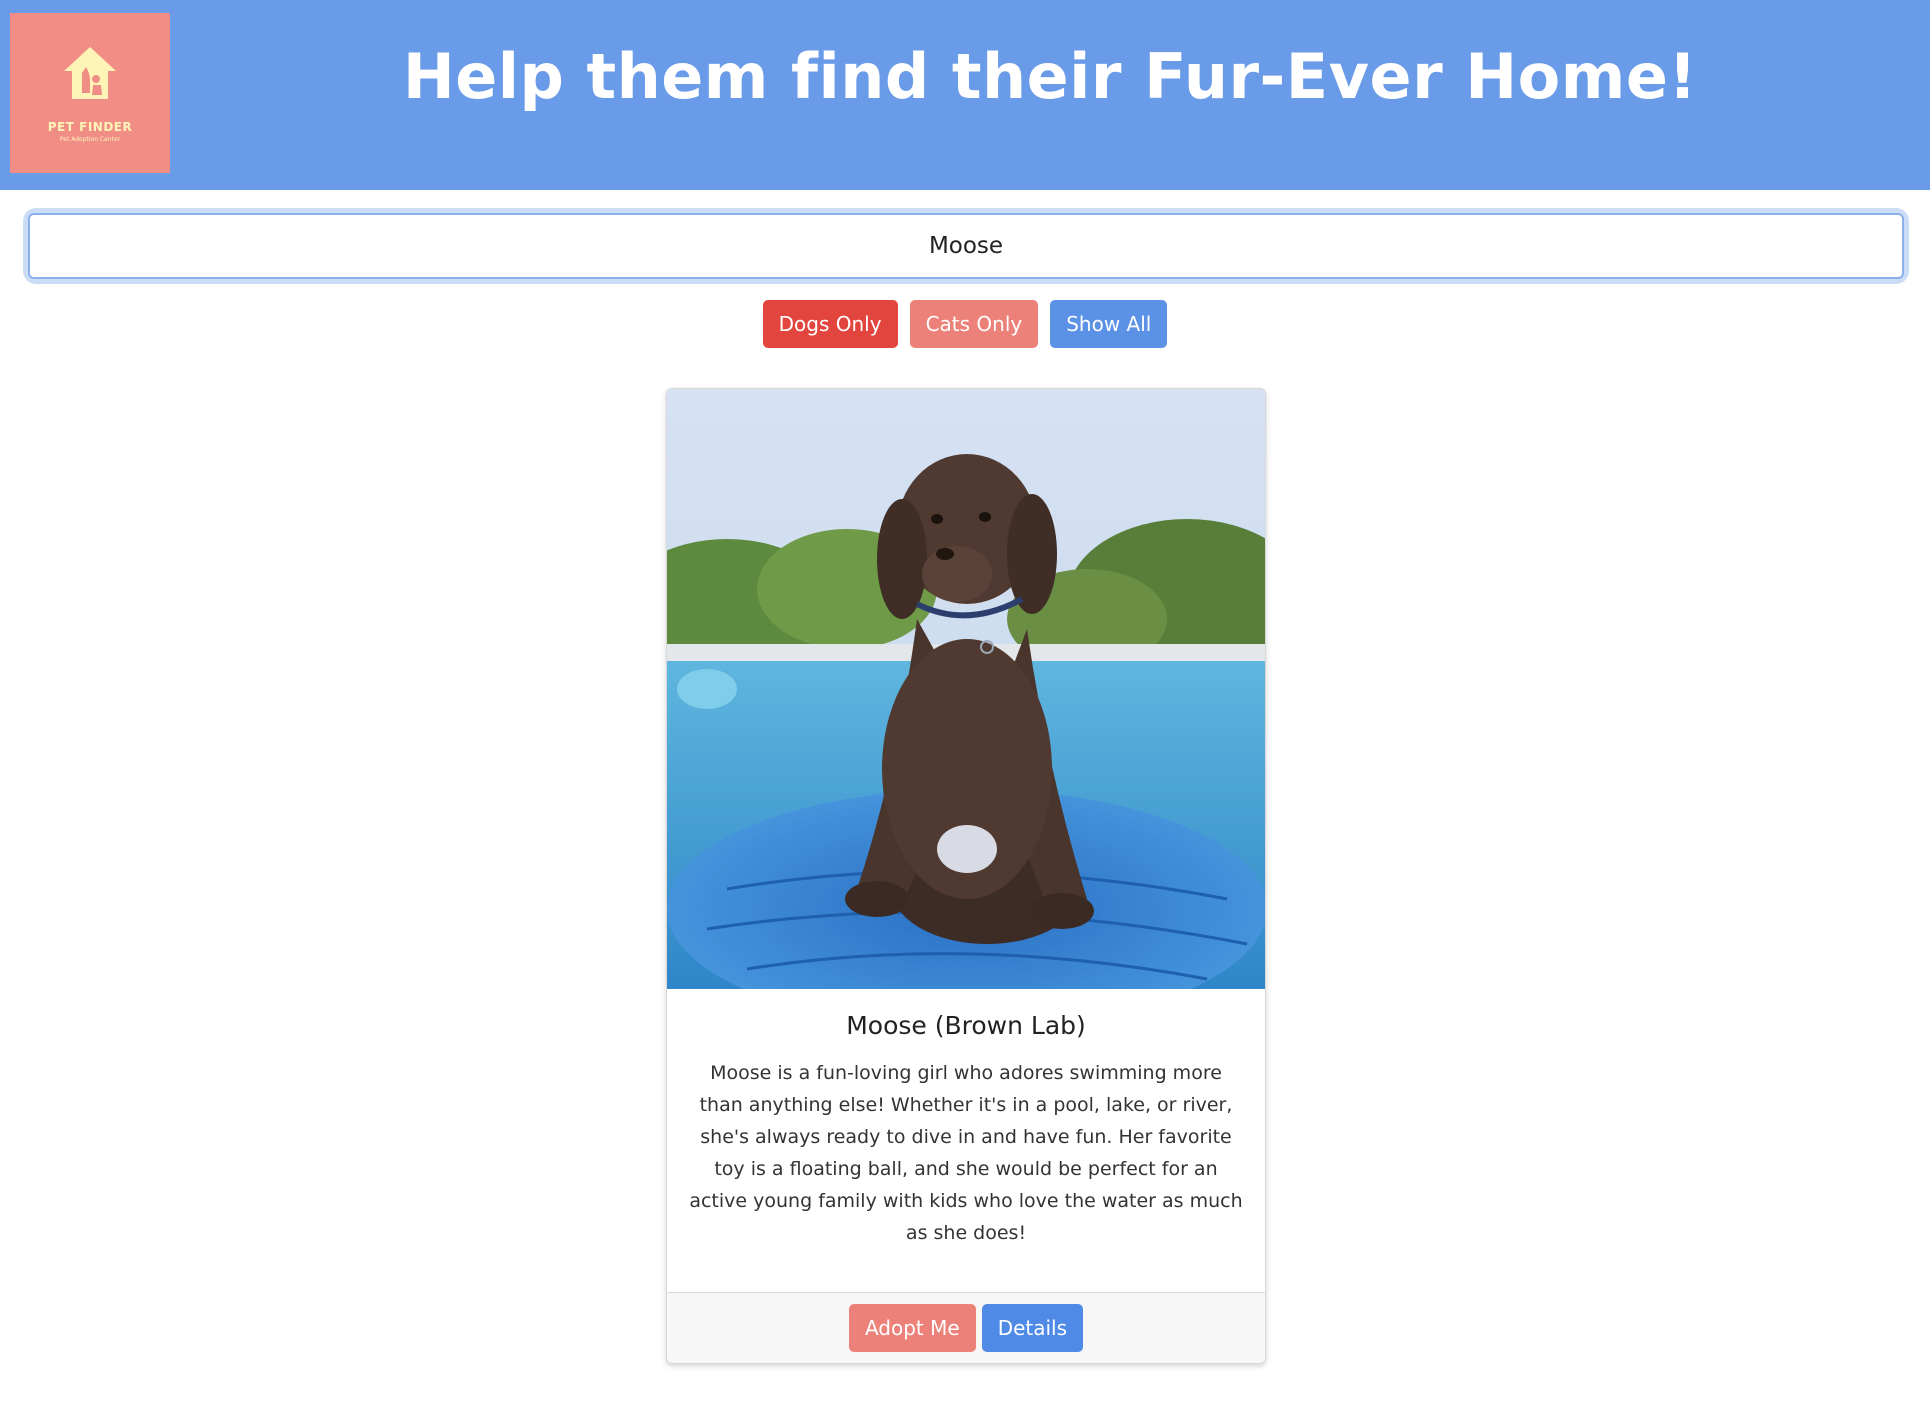 The image size is (1930, 1410). Describe the element at coordinates (830, 324) in the screenshot. I see `dogs-only-button: Dogs Only` at that location.